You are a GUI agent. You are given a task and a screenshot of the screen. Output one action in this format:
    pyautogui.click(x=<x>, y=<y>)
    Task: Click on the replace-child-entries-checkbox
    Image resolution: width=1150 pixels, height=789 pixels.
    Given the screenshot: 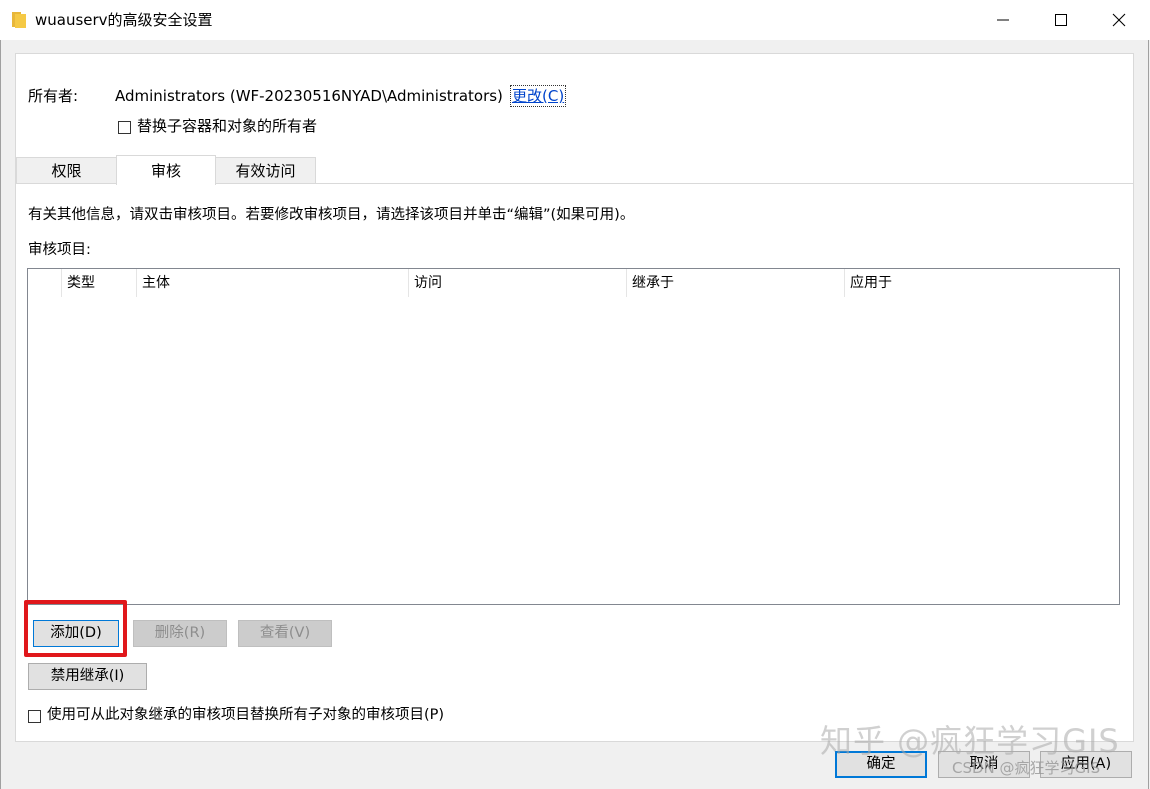 What is the action you would take?
    pyautogui.click(x=34, y=716)
    